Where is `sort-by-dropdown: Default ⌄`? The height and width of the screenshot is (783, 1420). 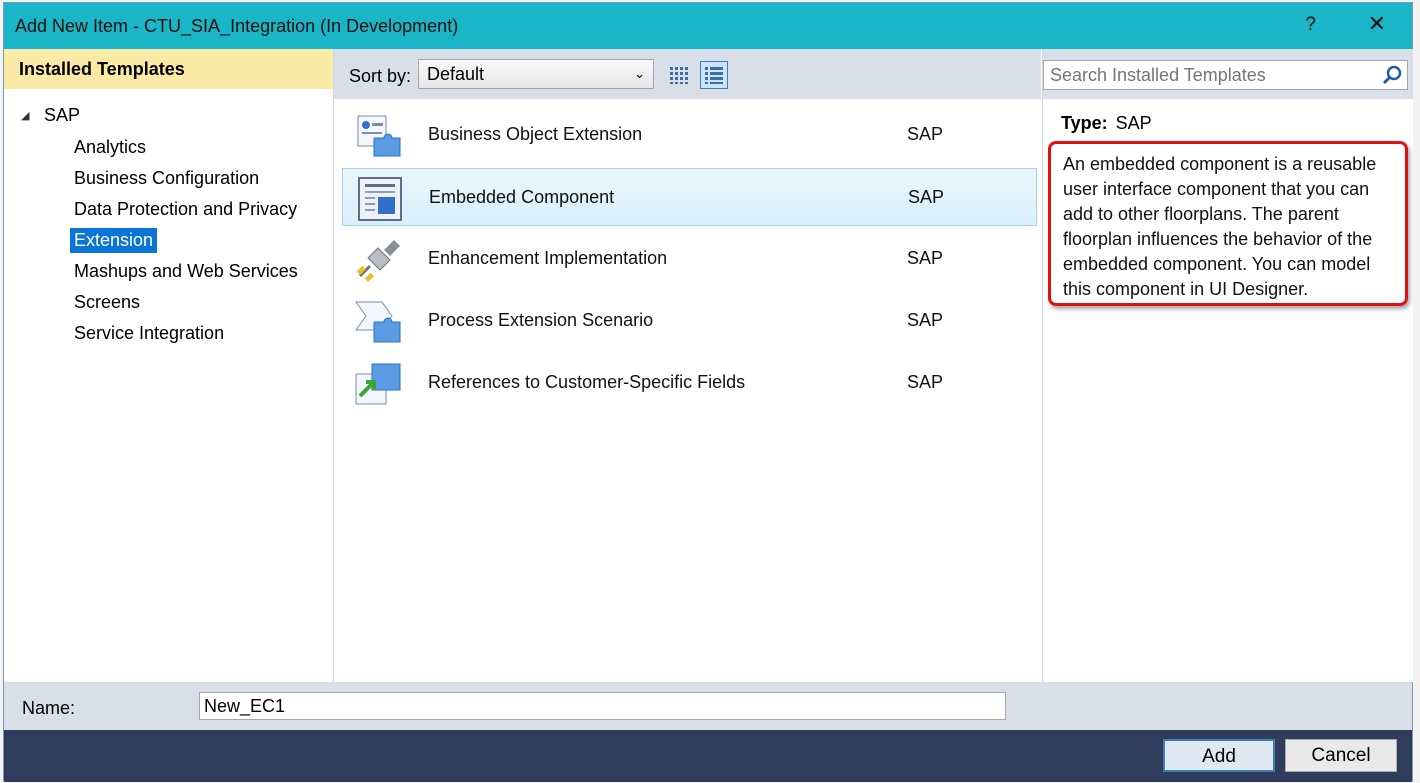 sort-by-dropdown: Default ⌄ is located at coordinates (536, 74).